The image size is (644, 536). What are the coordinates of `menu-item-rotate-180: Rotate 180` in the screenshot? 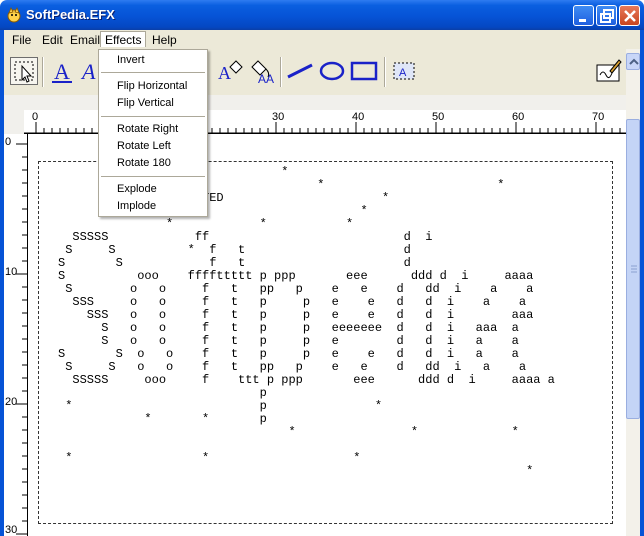 It's located at (144, 163).